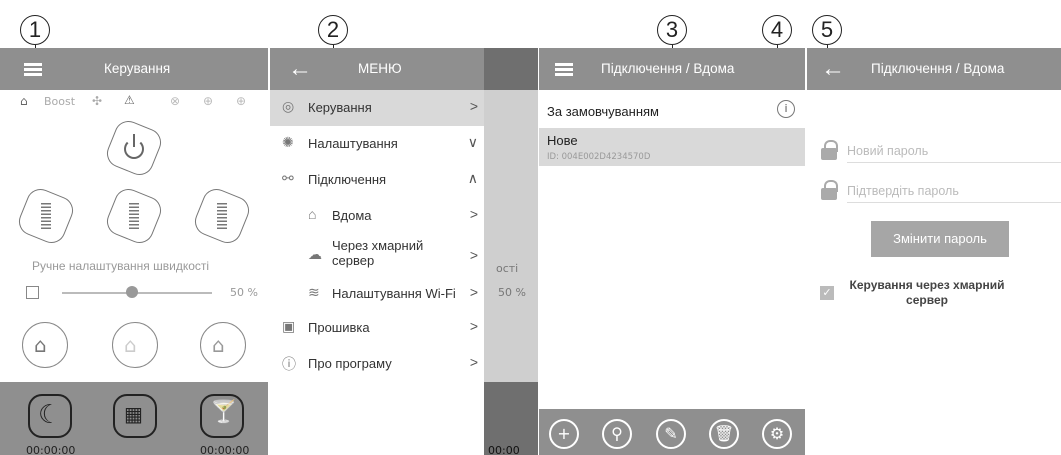  What do you see at coordinates (60, 101) in the screenshot?
I see `boost-label: Boost` at bounding box center [60, 101].